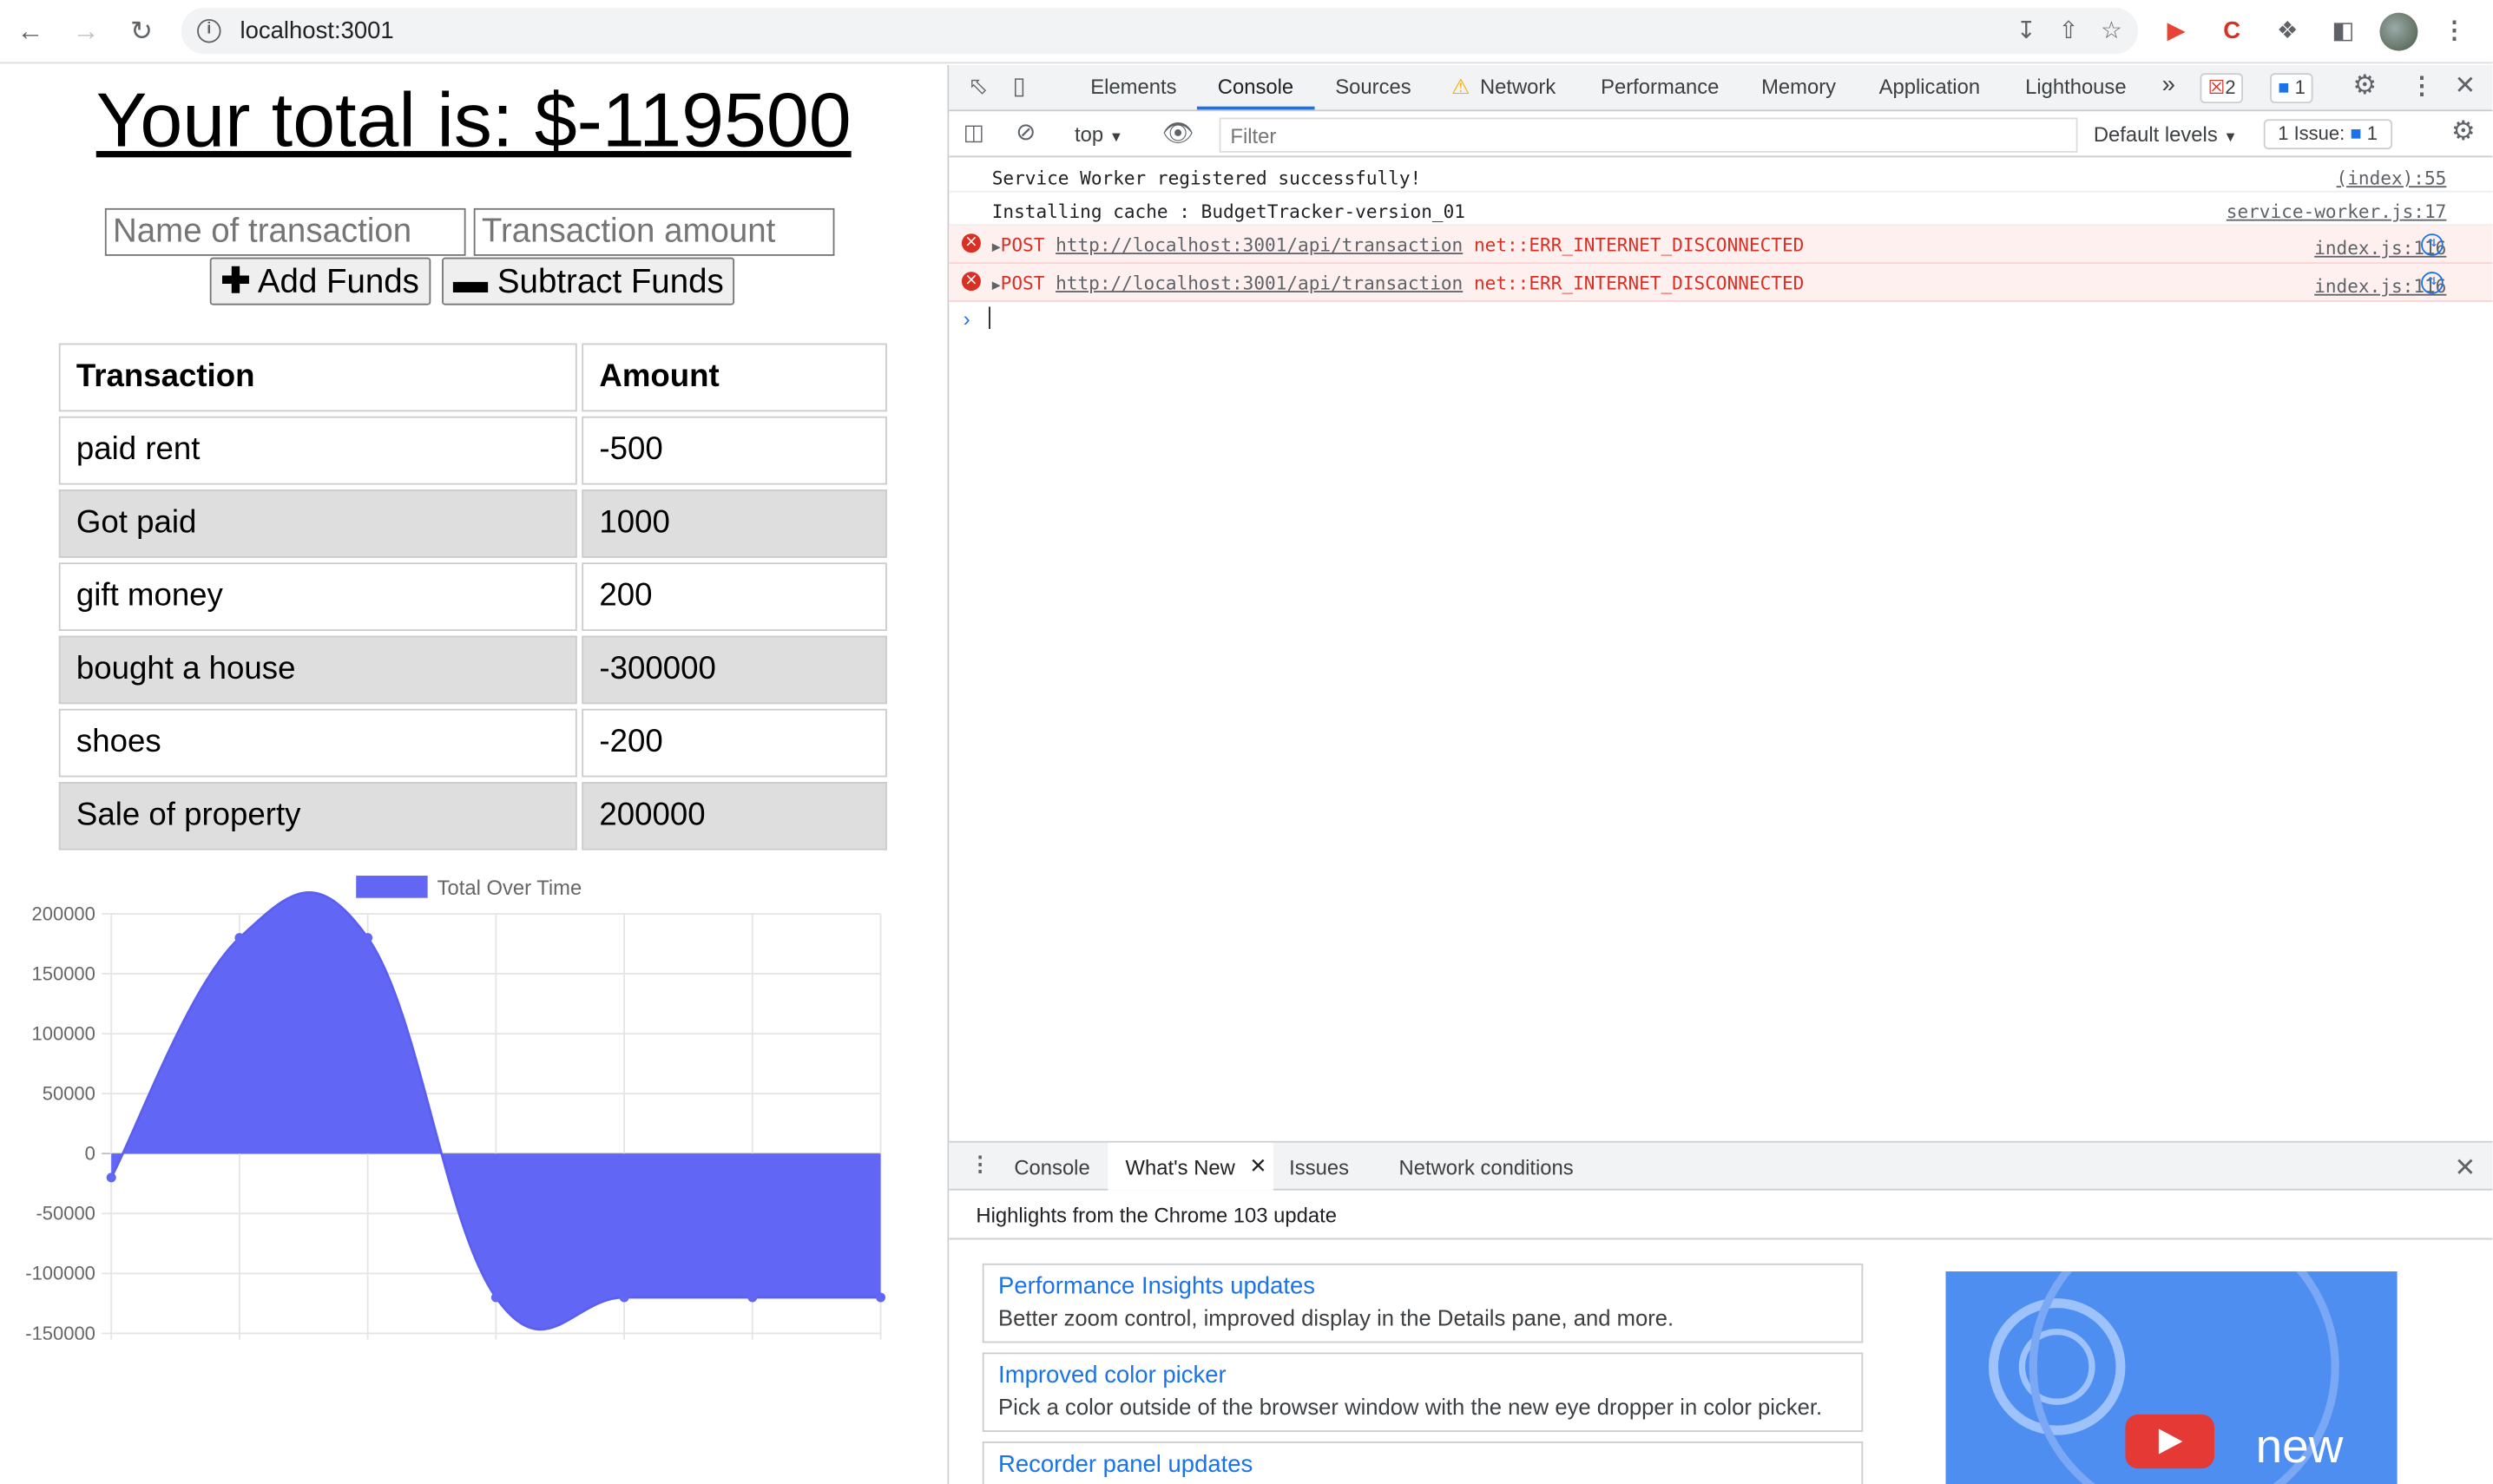  What do you see at coordinates (1051, 1167) in the screenshot?
I see `drawer-tab-console: Console` at bounding box center [1051, 1167].